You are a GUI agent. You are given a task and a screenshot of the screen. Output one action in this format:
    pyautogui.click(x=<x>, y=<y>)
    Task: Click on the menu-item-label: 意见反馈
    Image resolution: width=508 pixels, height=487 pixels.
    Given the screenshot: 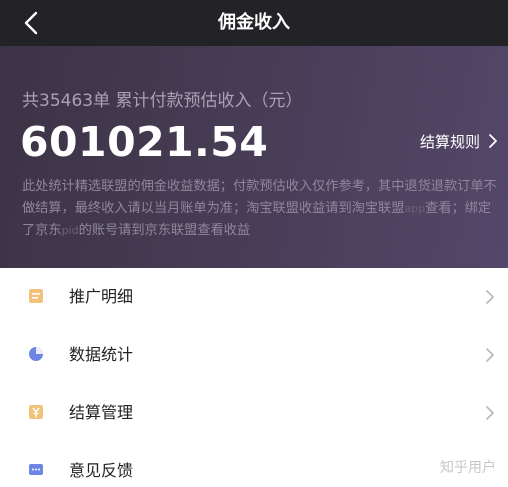 What is the action you would take?
    pyautogui.click(x=101, y=470)
    